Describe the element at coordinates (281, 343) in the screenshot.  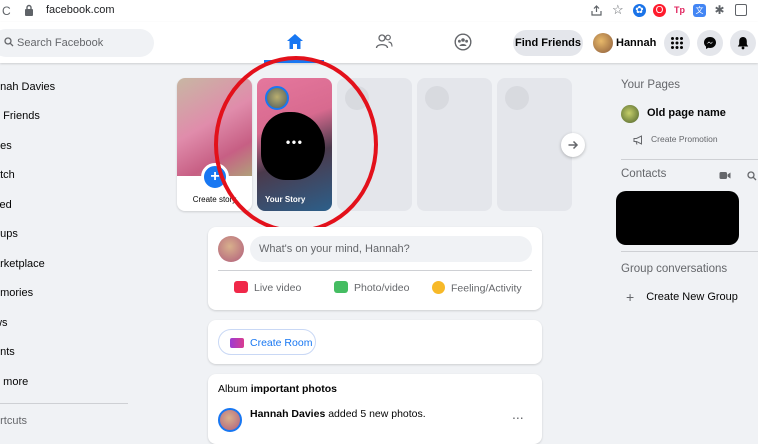
I see `create-room-label: Create Room` at that location.